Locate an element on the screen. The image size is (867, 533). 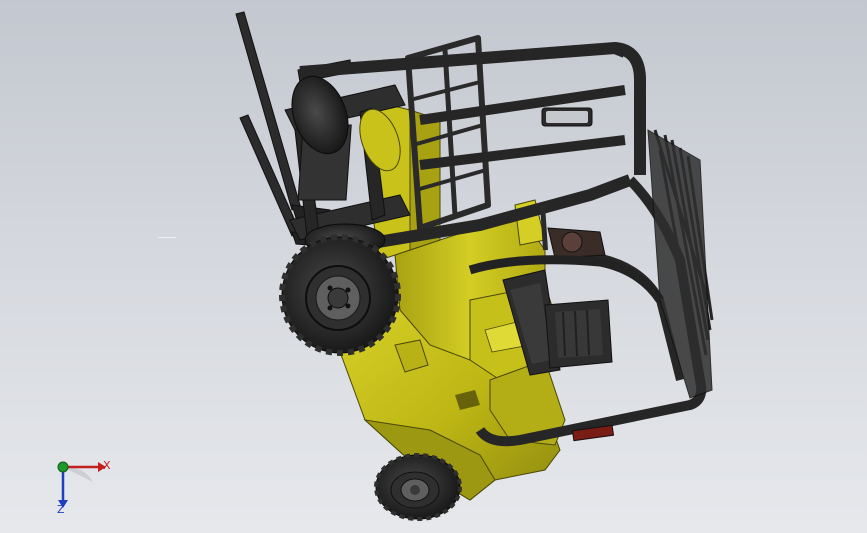
steering-wheel is located at coordinates (573, 232).